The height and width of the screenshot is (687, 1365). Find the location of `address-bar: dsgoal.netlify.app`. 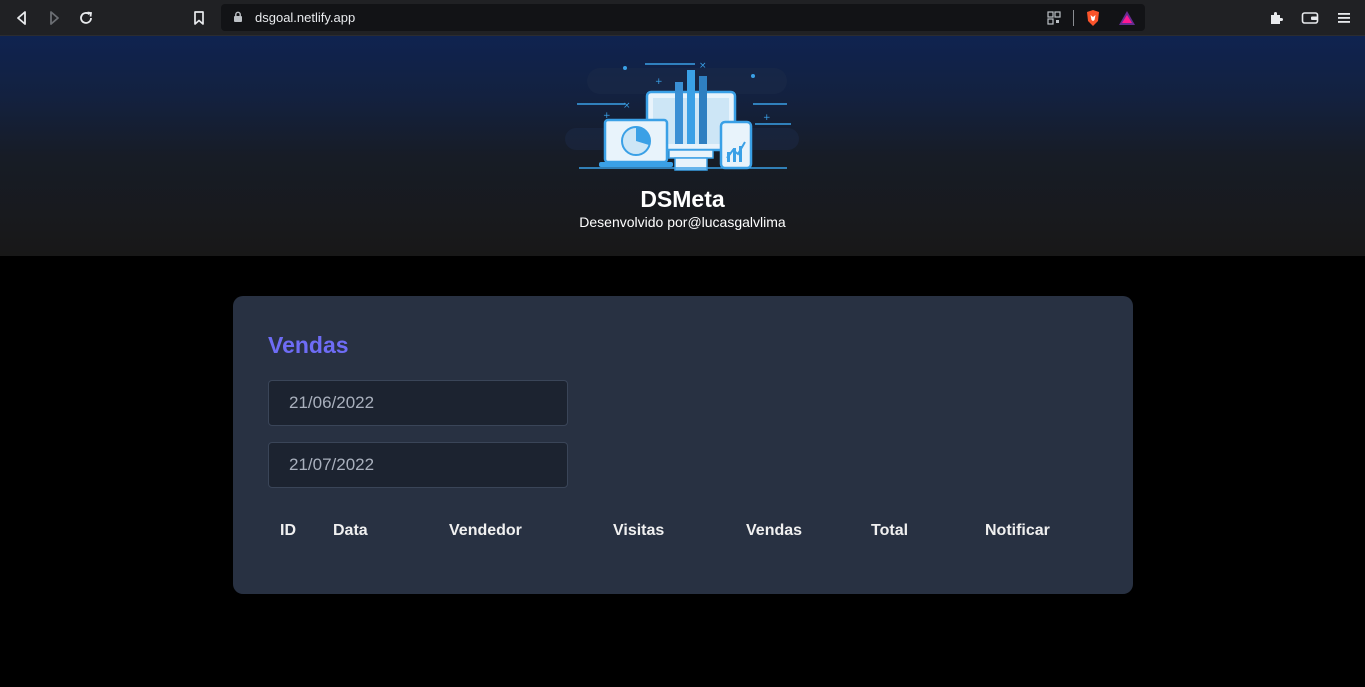

address-bar: dsgoal.netlify.app is located at coordinates (683, 17).